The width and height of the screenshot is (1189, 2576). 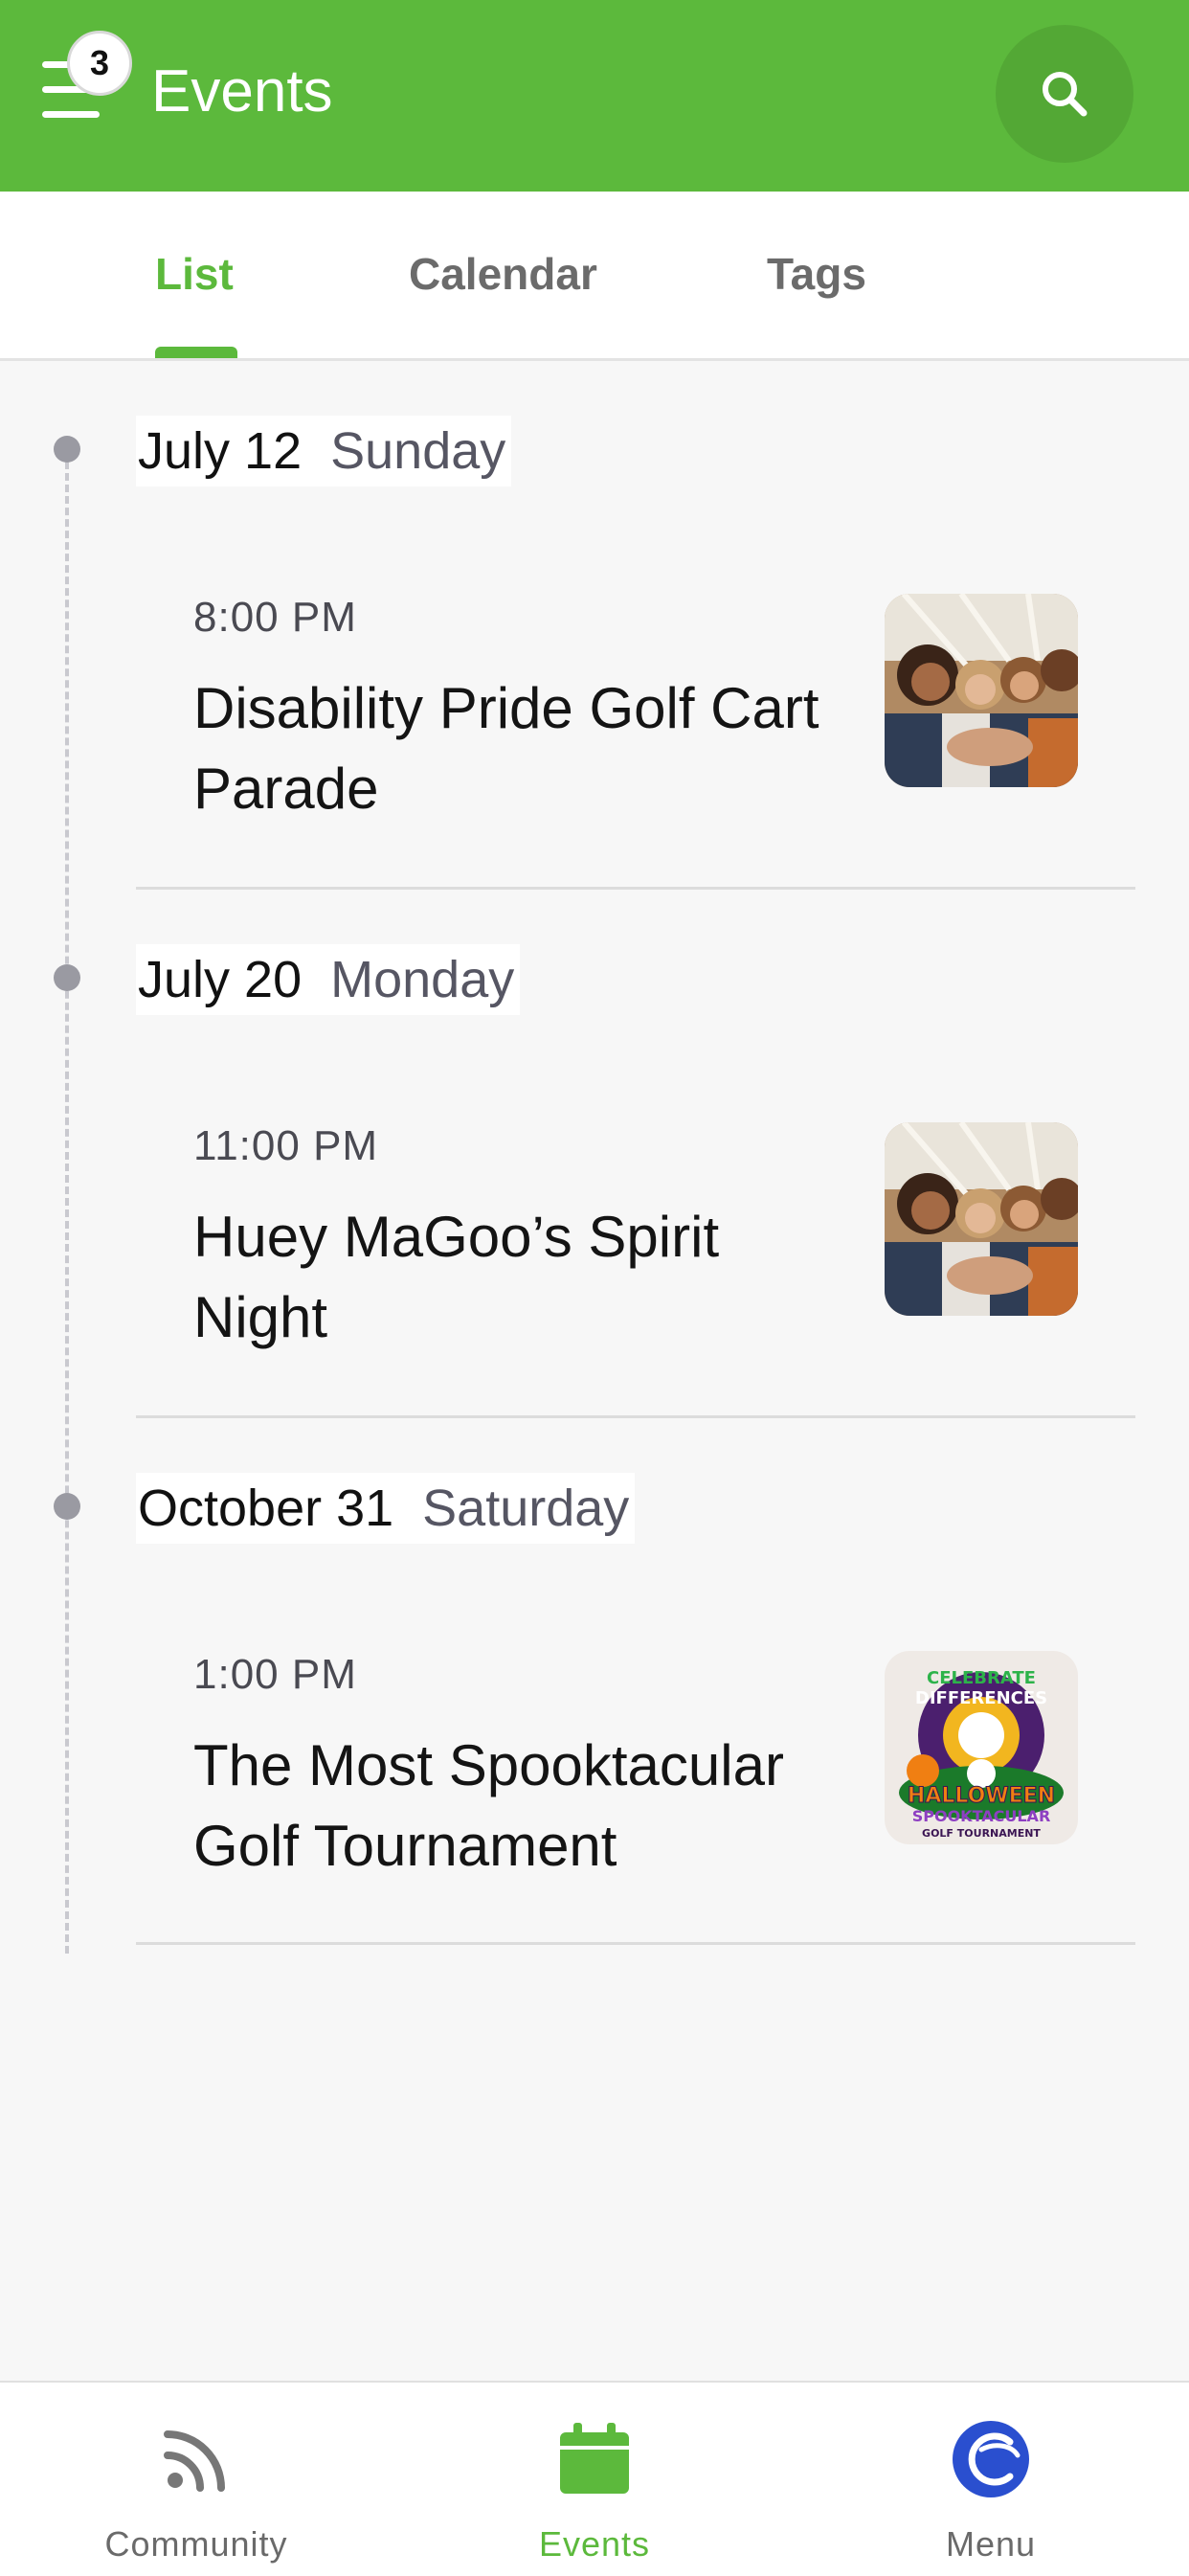 I want to click on event-date: July 20, so click(x=220, y=979).